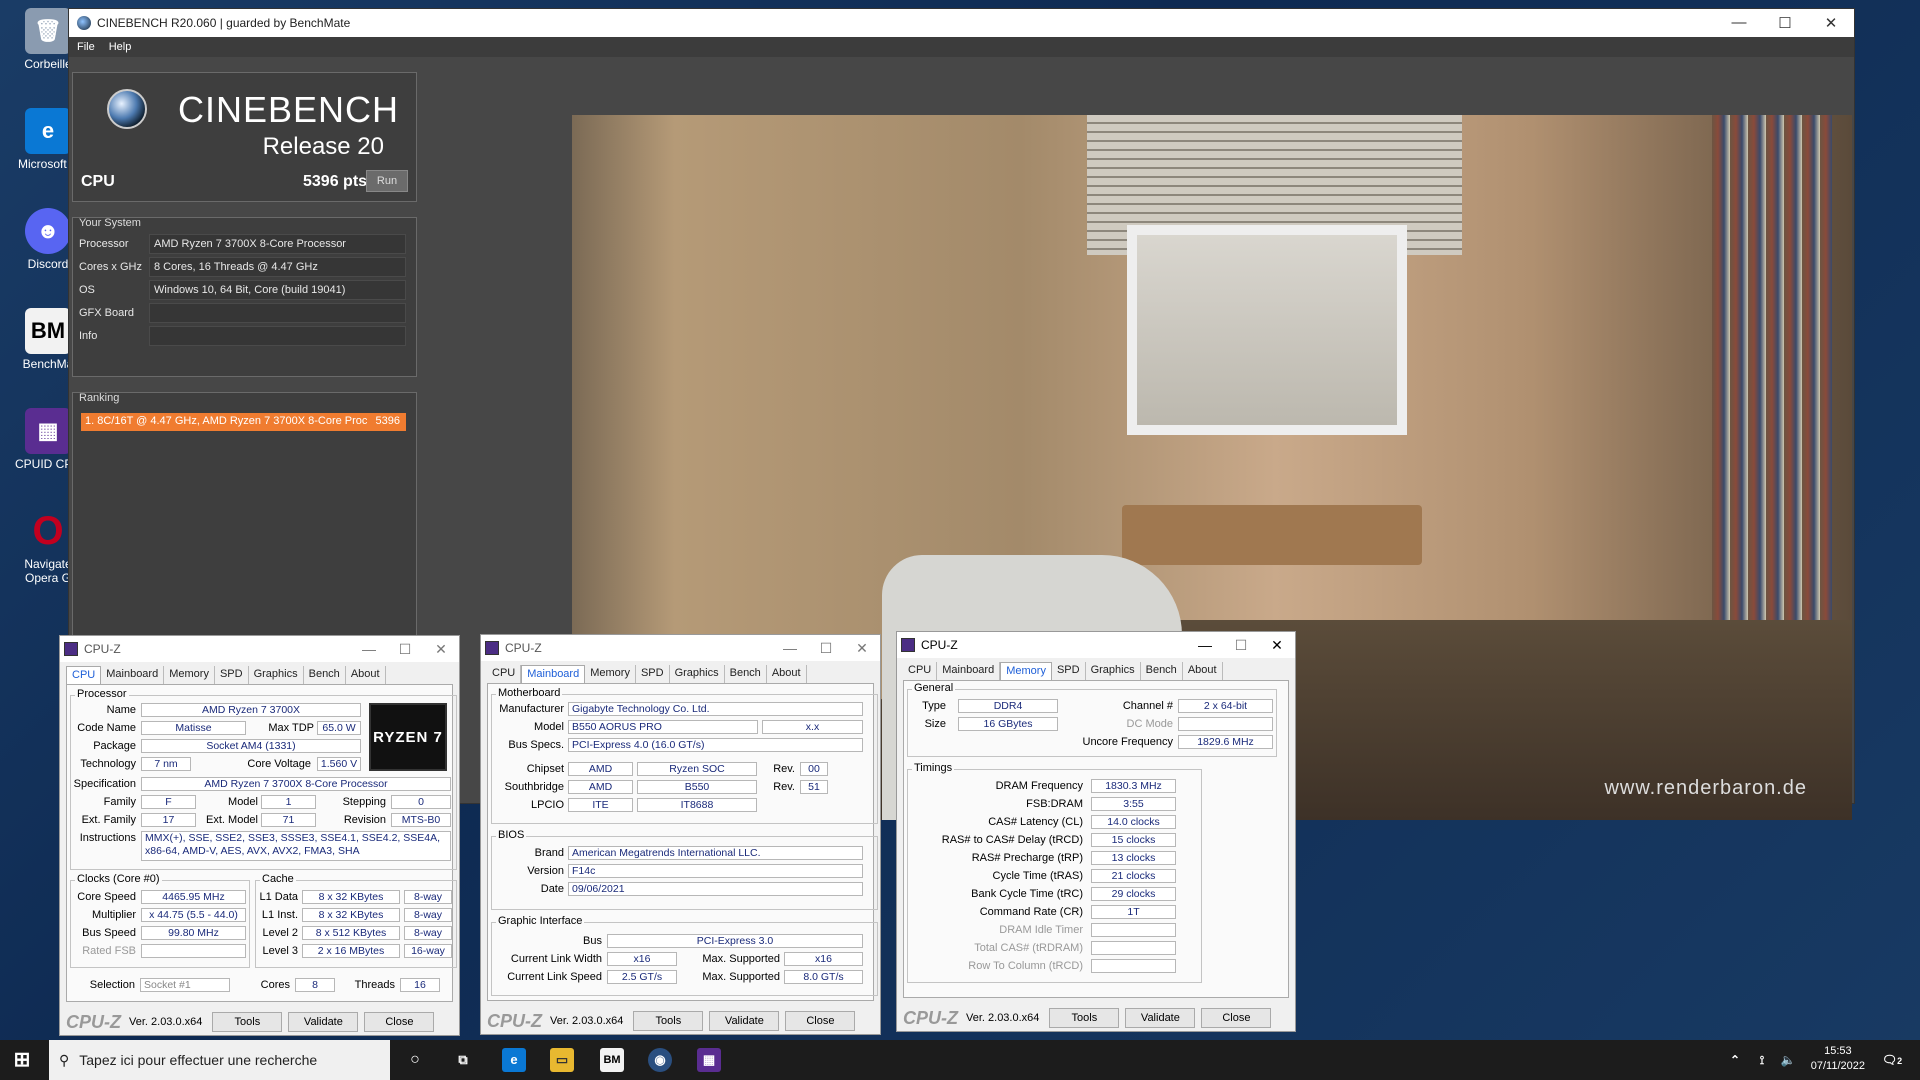 The height and width of the screenshot is (1080, 1920). What do you see at coordinates (193, 915) in the screenshot?
I see `multiplier: x 44.75 (5.5 - 44.0)` at bounding box center [193, 915].